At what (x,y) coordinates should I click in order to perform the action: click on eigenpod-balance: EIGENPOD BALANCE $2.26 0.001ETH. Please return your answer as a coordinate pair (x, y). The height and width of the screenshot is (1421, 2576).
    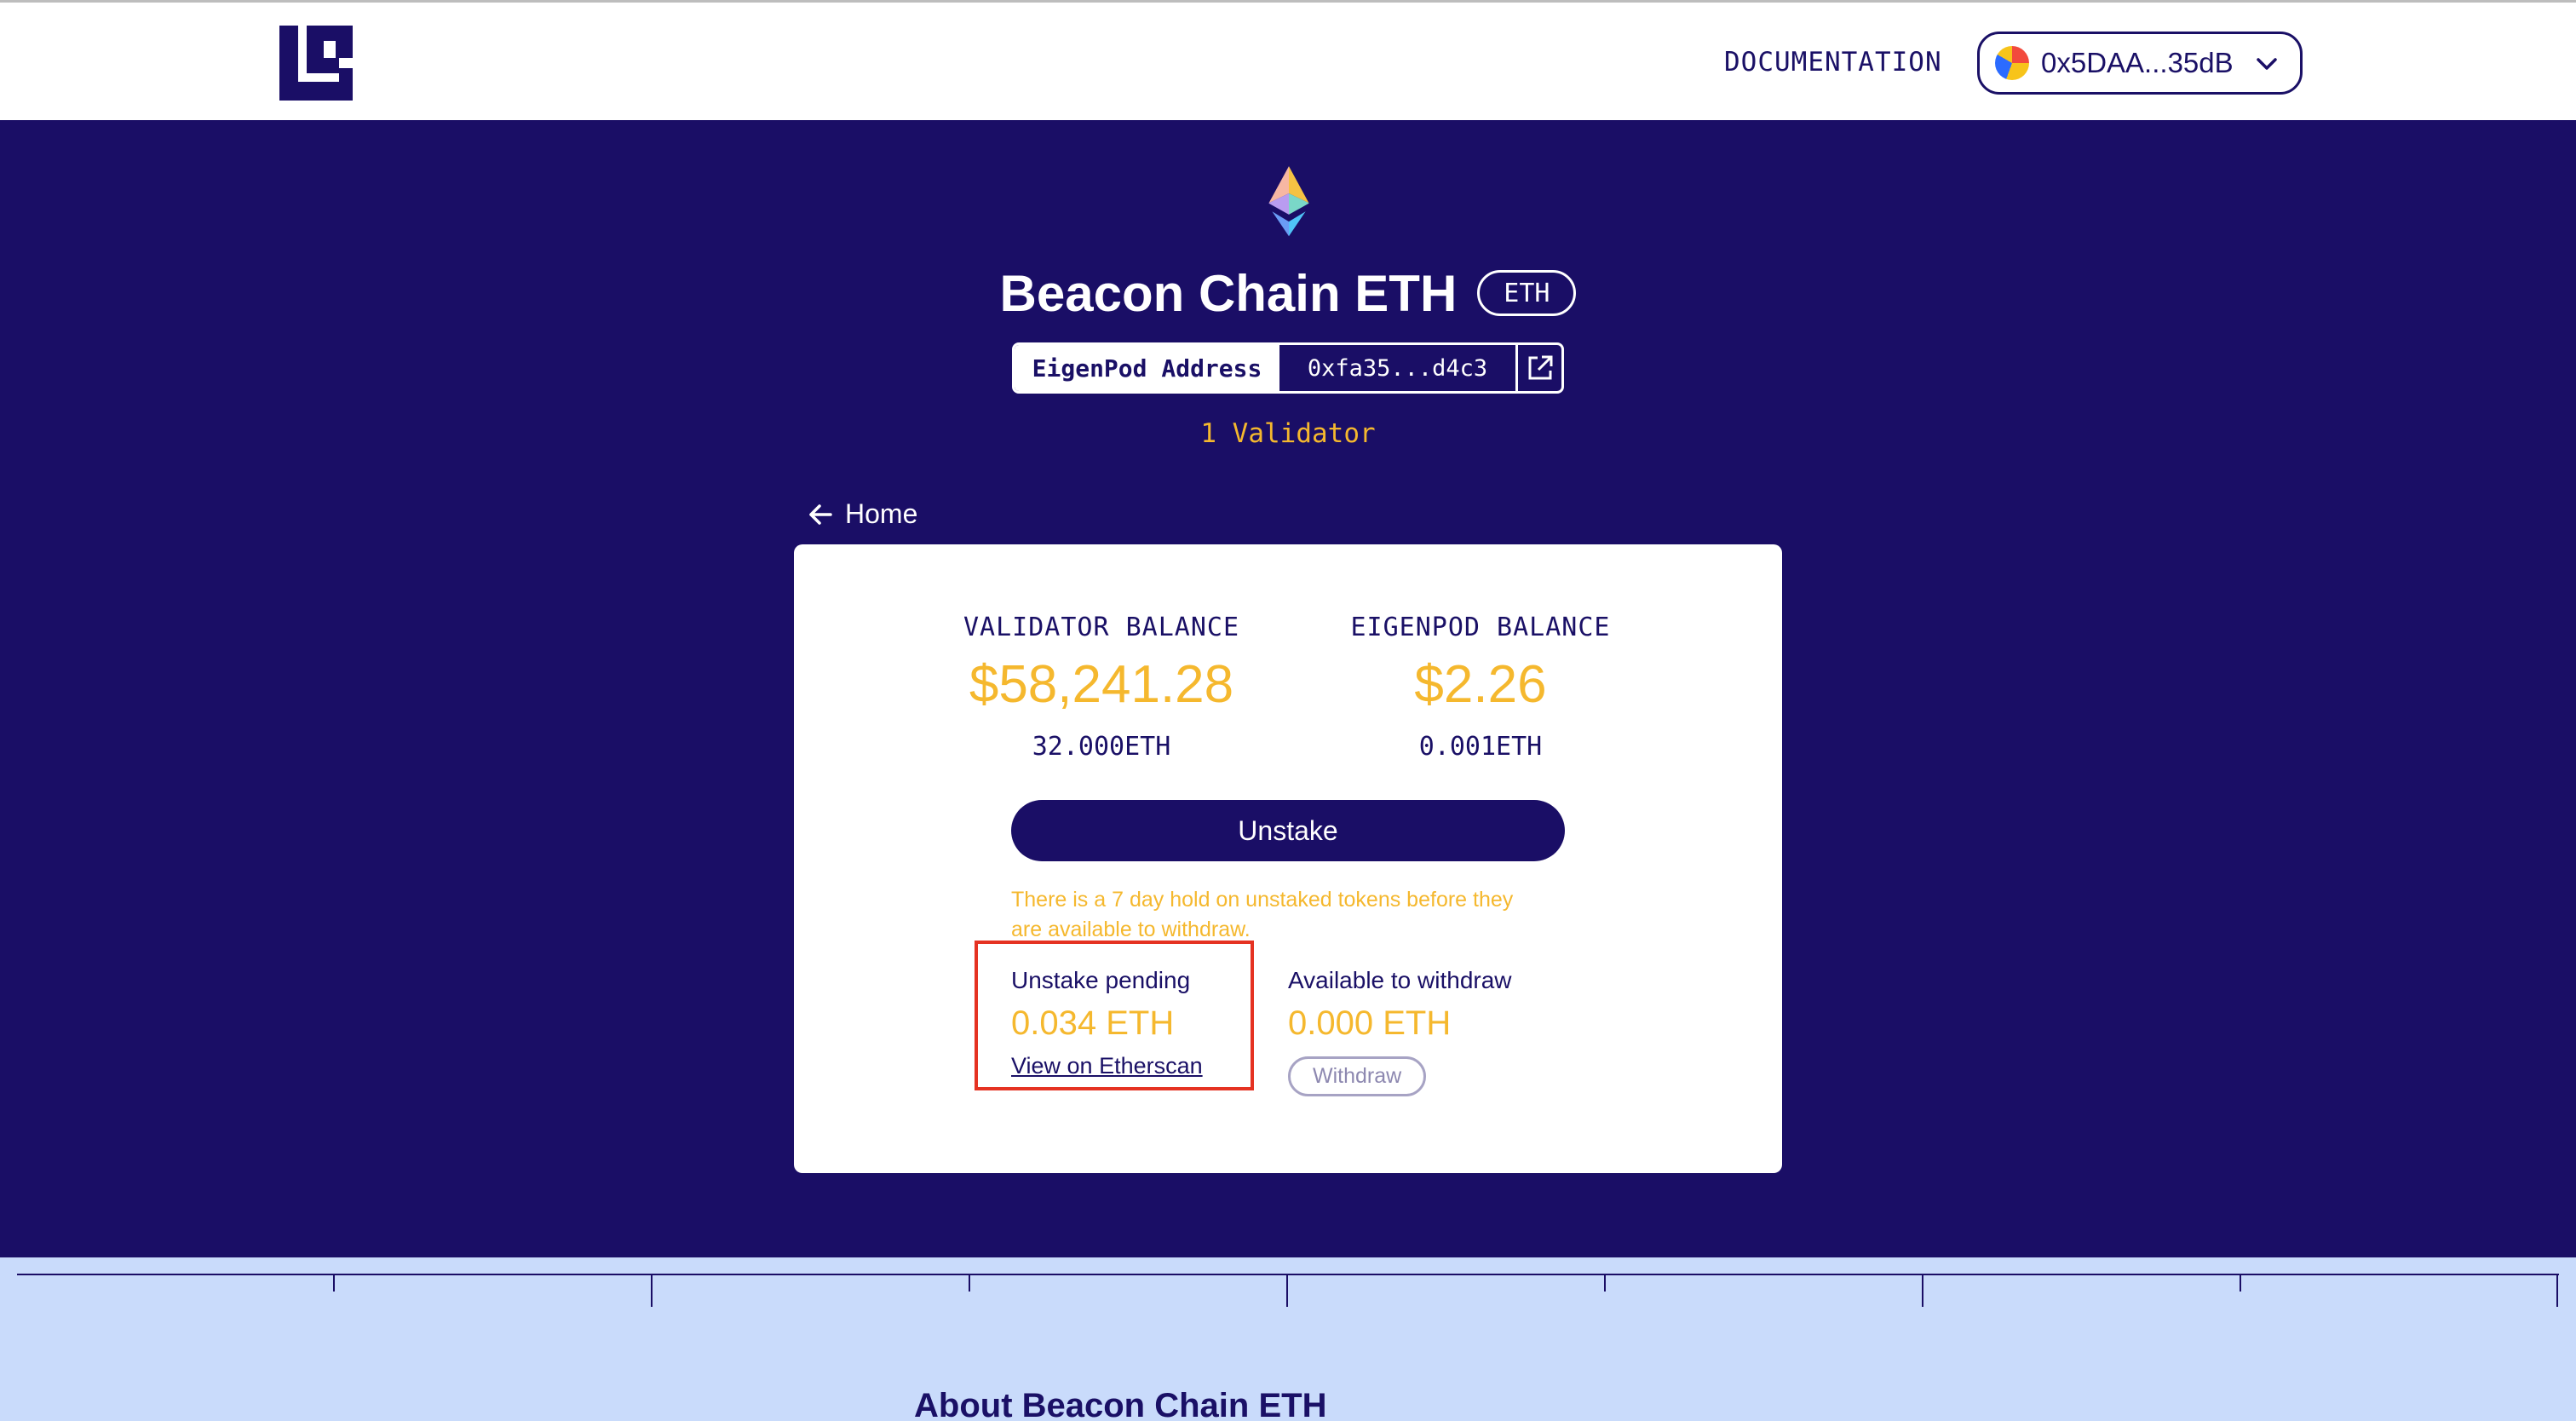
    Looking at the image, I should click on (1481, 687).